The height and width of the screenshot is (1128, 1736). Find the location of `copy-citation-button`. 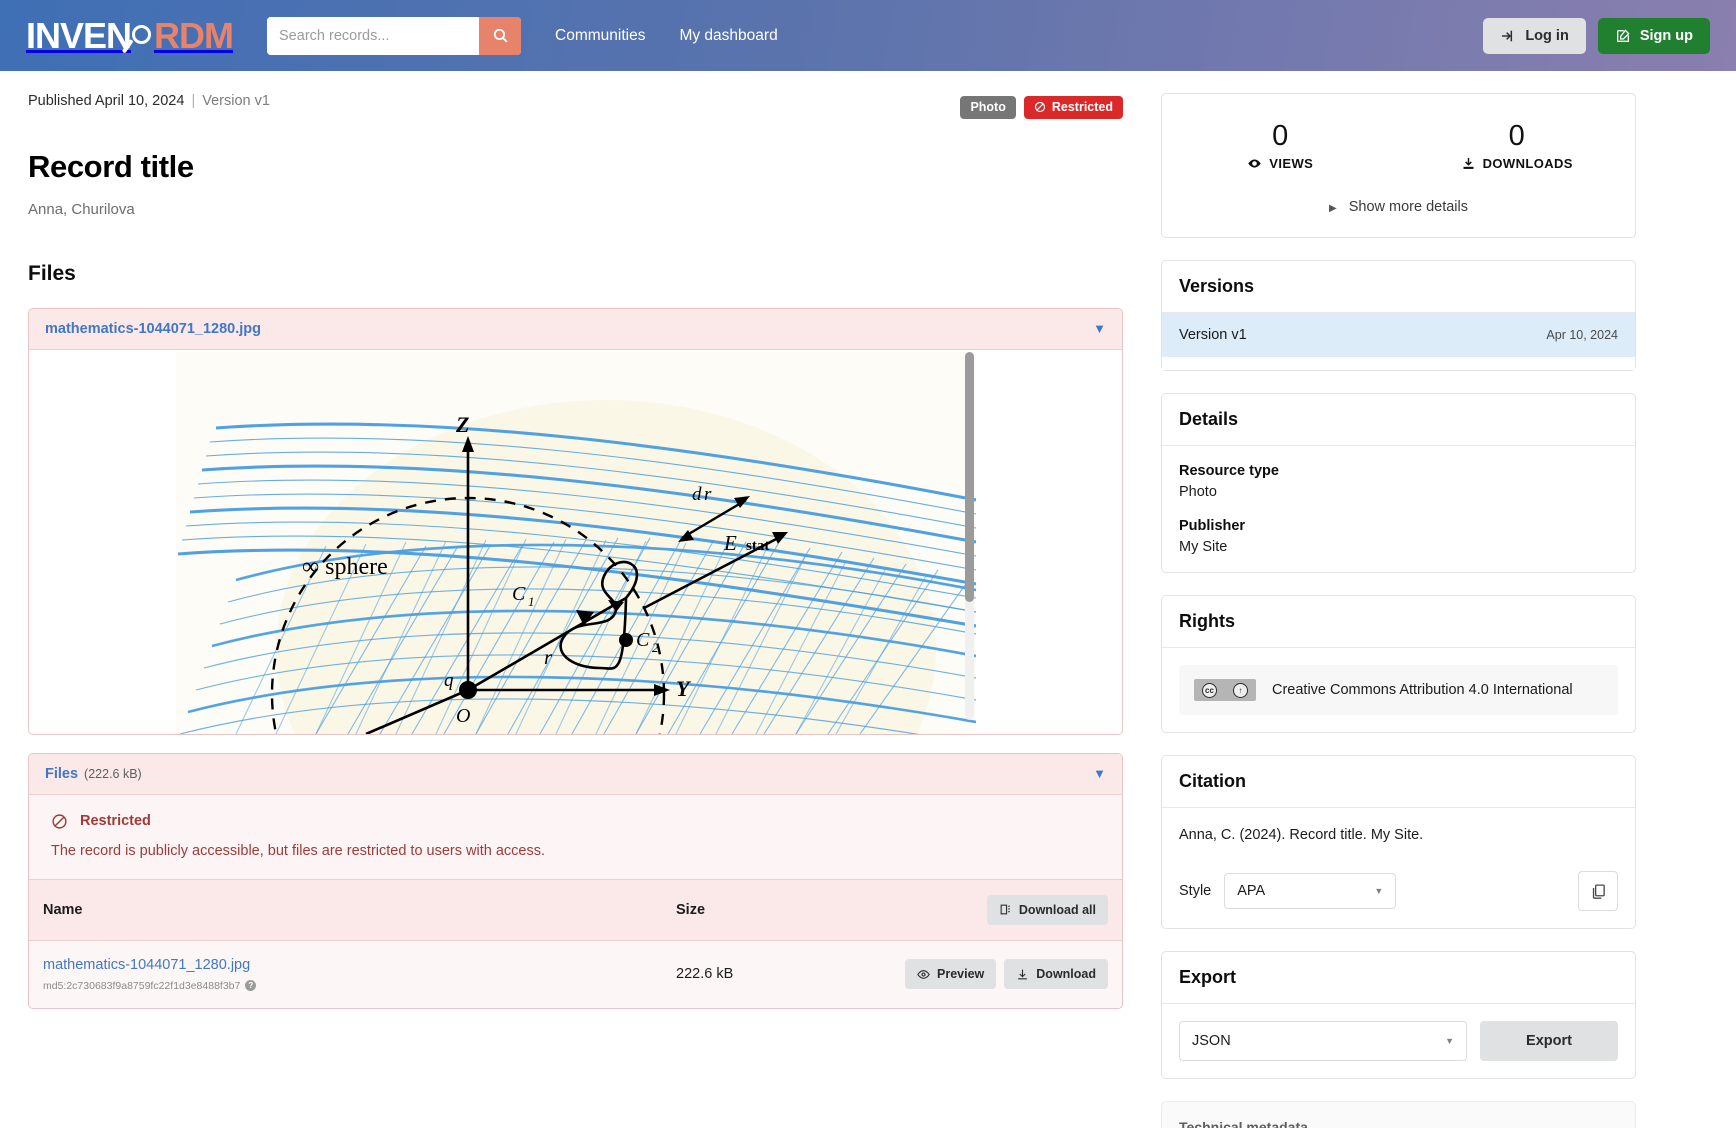

copy-citation-button is located at coordinates (1598, 891).